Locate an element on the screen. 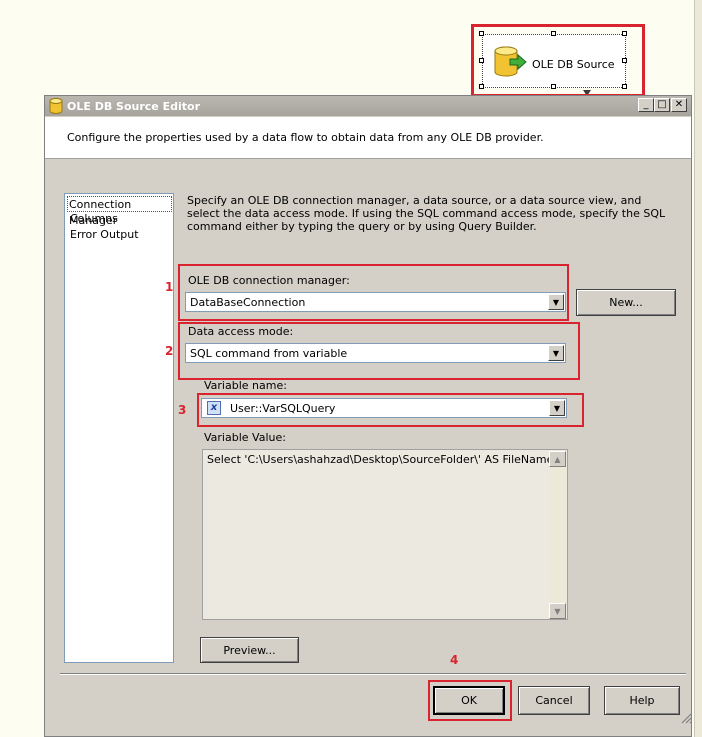  database-icon is located at coordinates (56, 106).